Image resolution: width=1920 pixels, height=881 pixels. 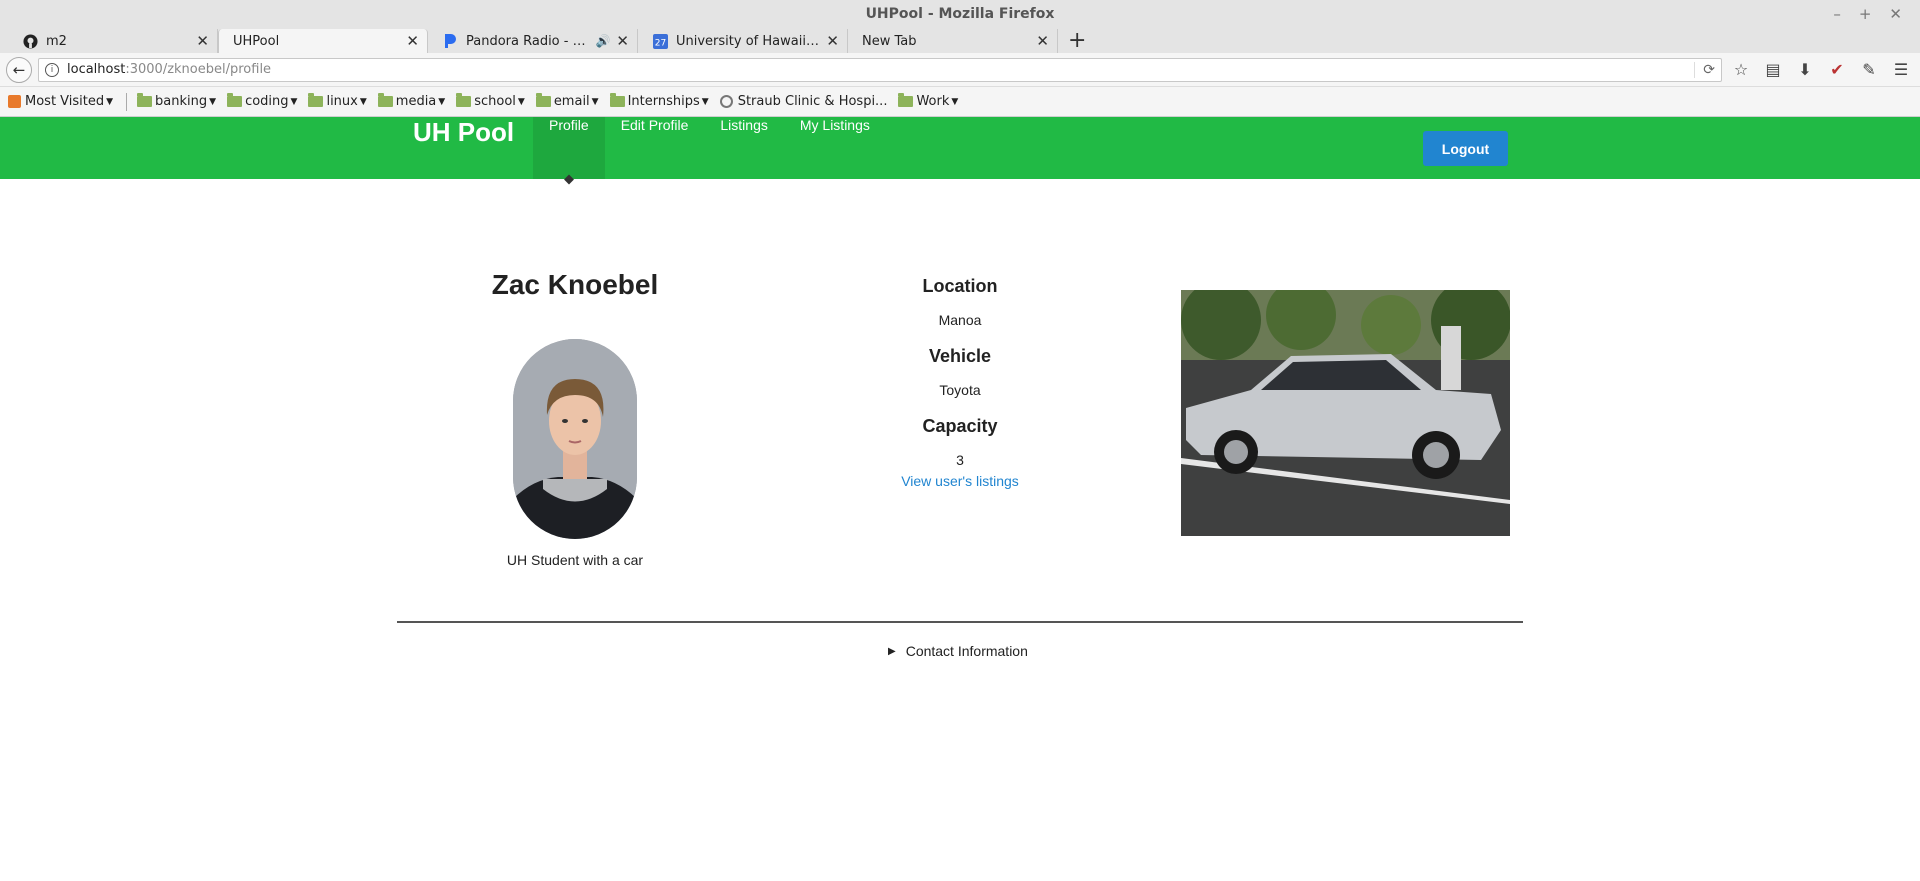 I want to click on nav-my-listings: My Listings, so click(x=835, y=148).